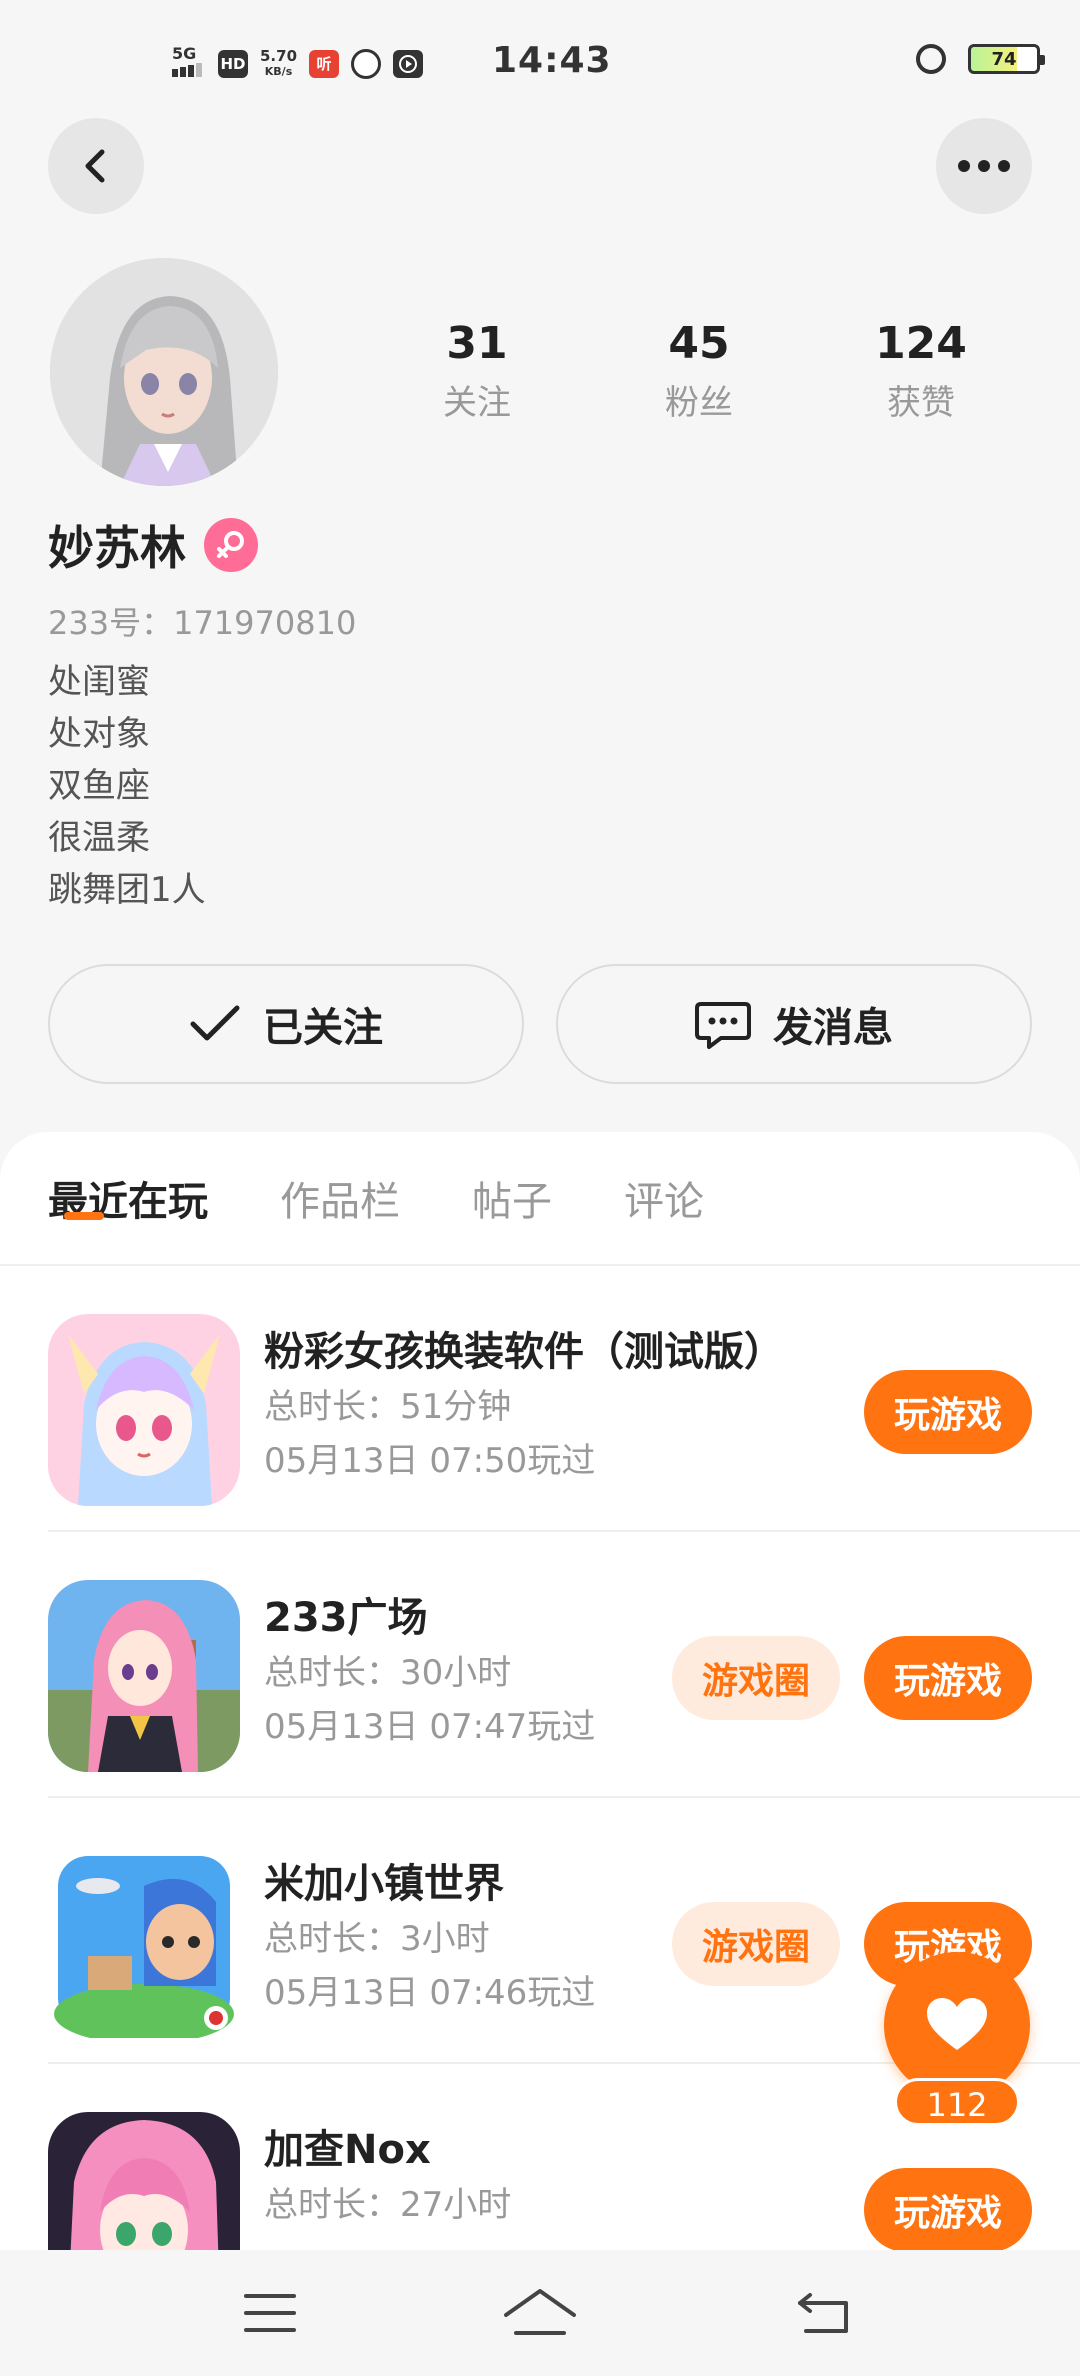 This screenshot has width=1080, height=2376. Describe the element at coordinates (699, 403) in the screenshot. I see `fans-label: 粉丝` at that location.